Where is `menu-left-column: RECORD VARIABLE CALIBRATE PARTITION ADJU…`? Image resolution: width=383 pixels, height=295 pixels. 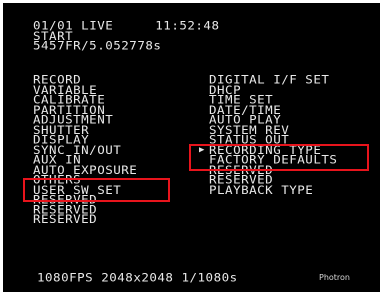 menu-left-column: RECORD VARIABLE CALIBRATE PARTITION ADJU… is located at coordinates (85, 149).